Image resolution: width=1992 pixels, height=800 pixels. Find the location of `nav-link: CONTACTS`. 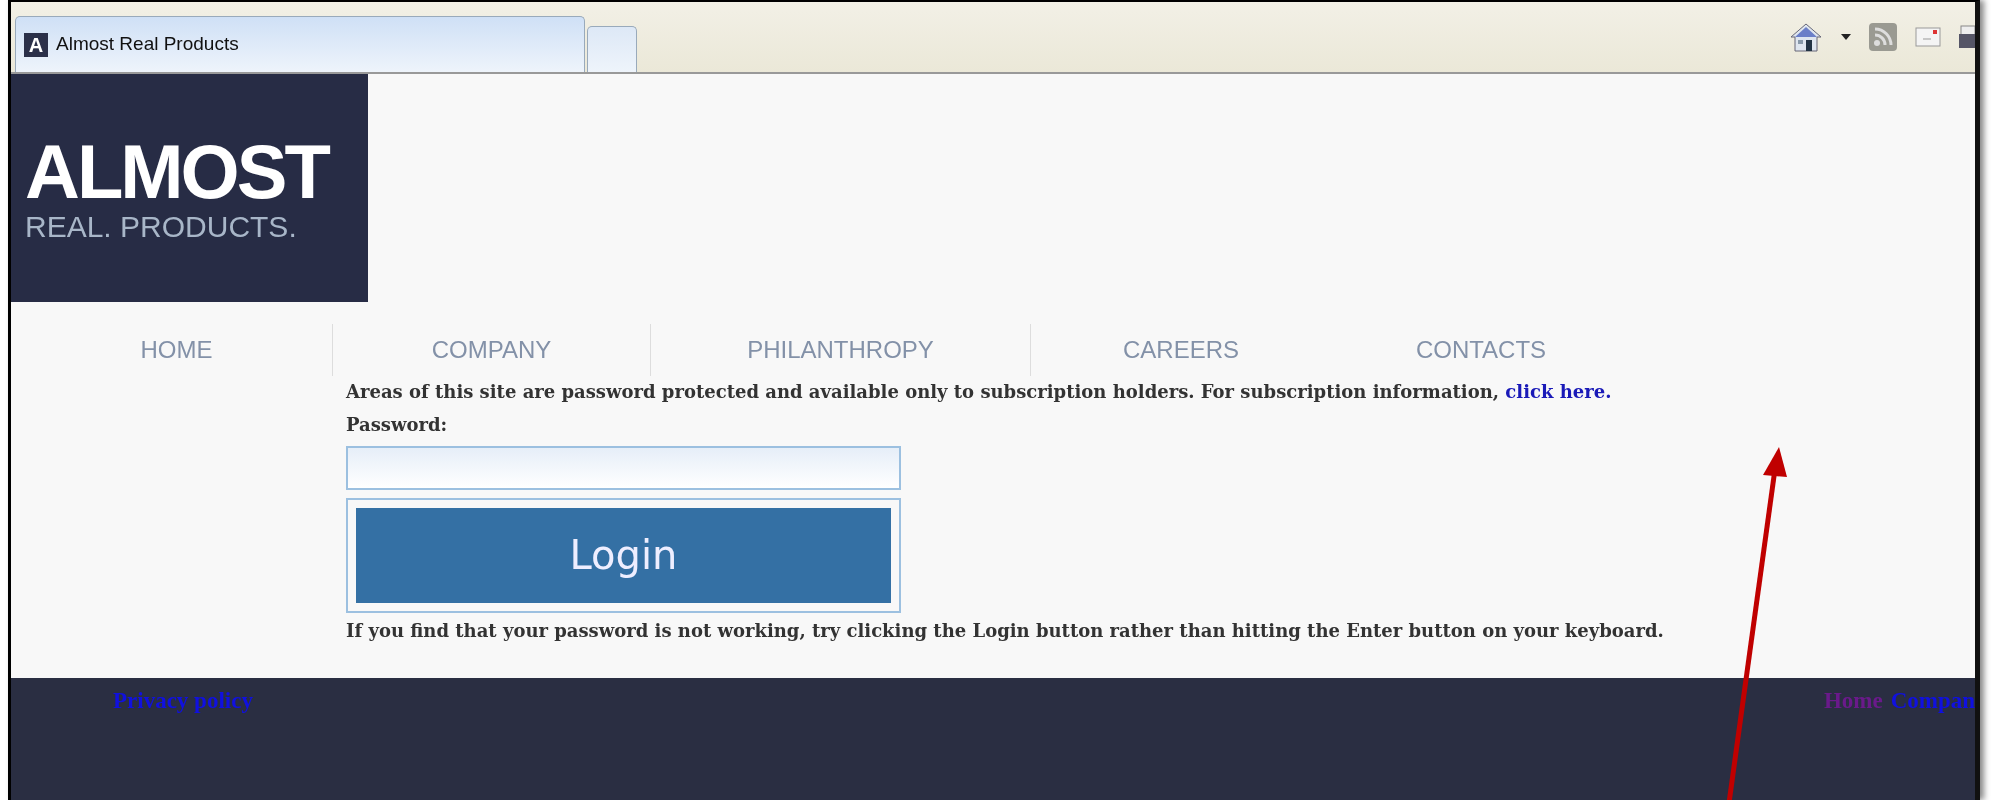

nav-link: CONTACTS is located at coordinates (1481, 350).